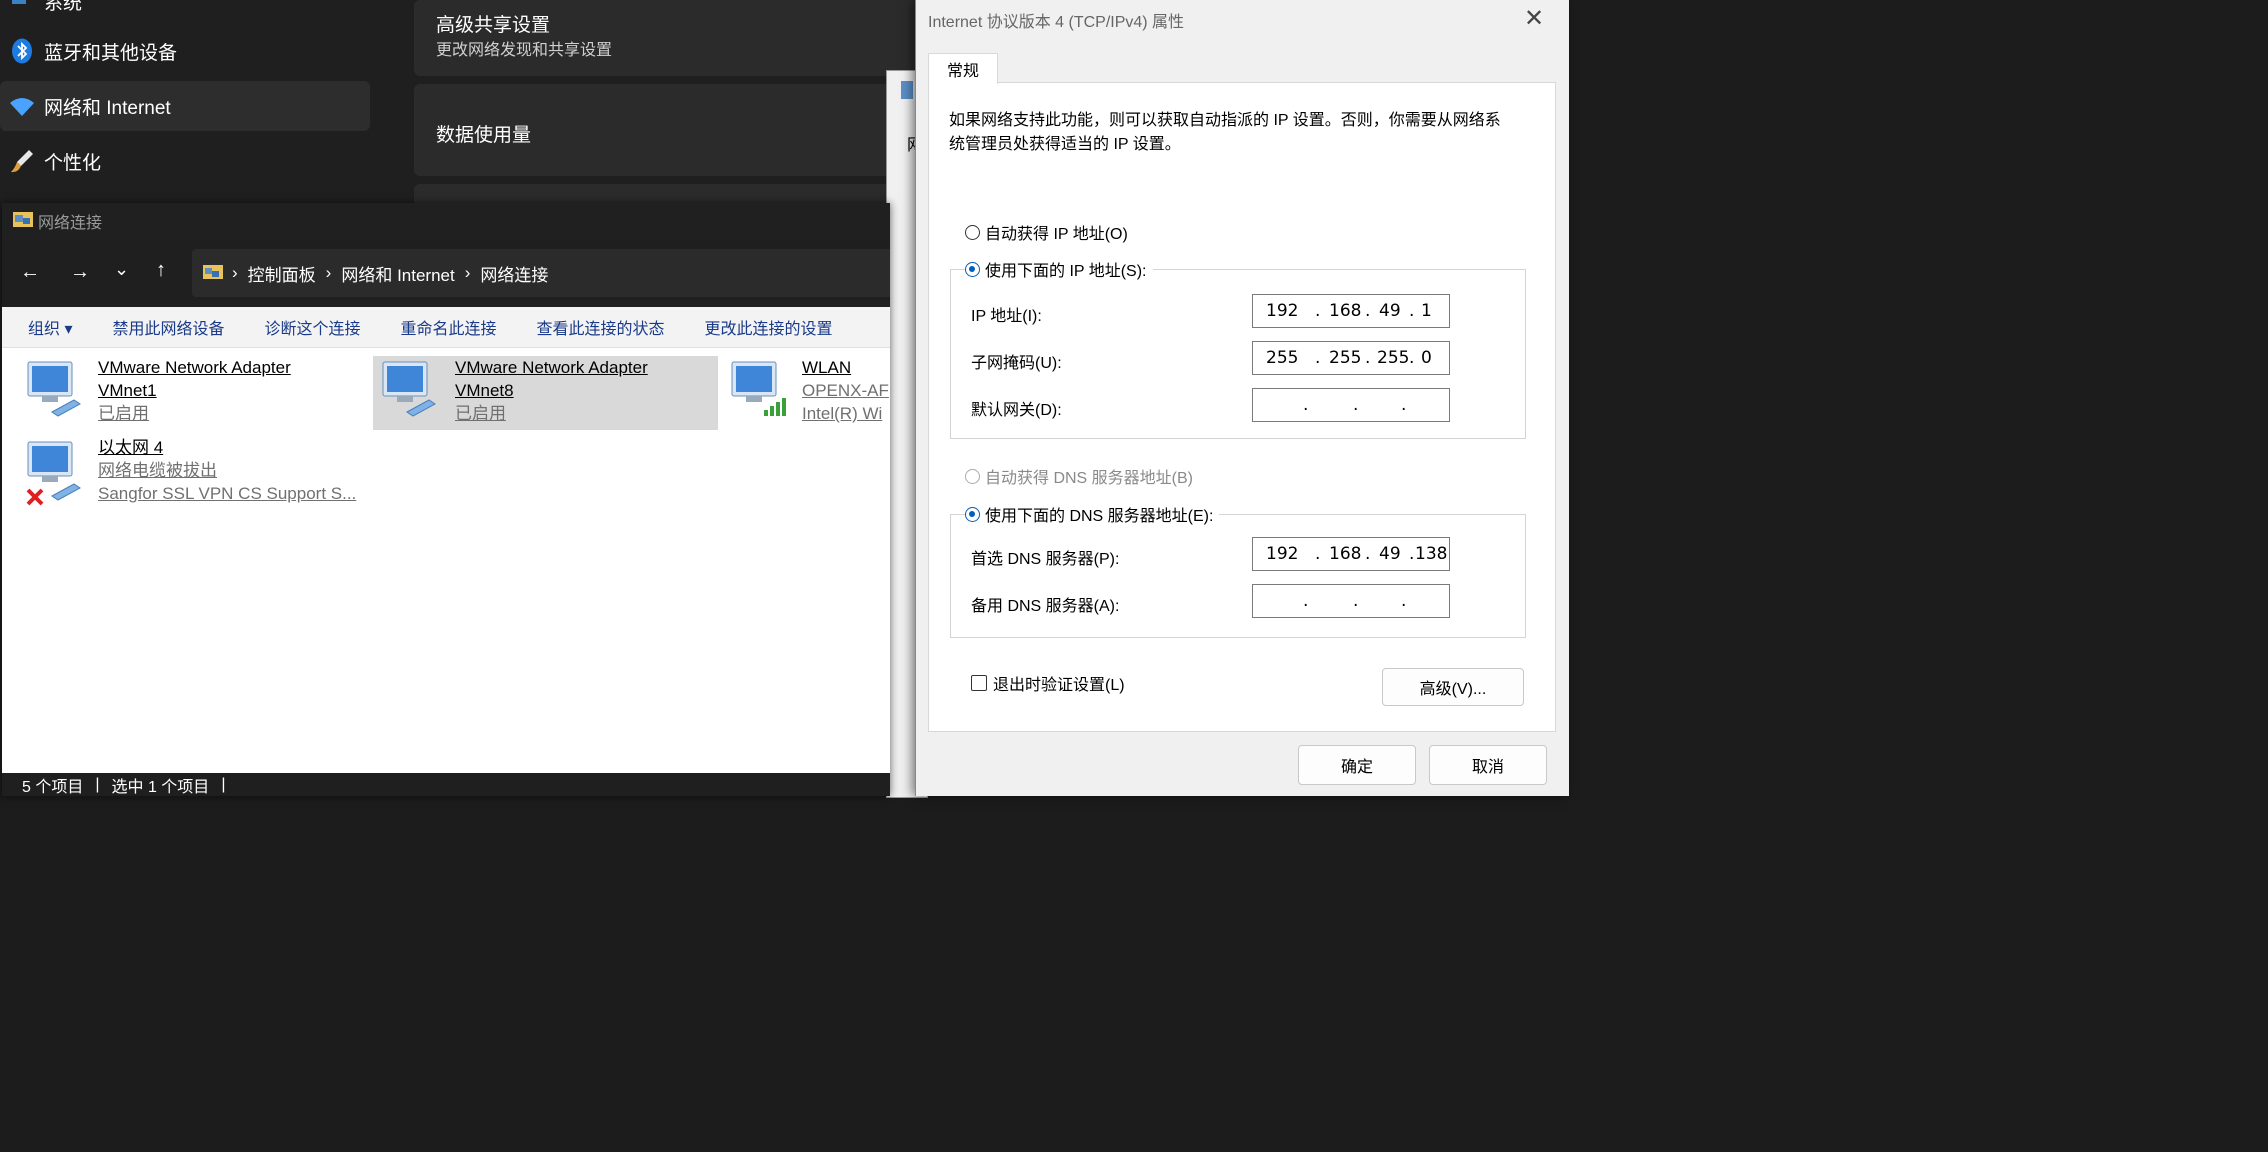  Describe the element at coordinates (397, 273) in the screenshot. I see `breadcrumb-network-internet: 网络和 Internet` at that location.